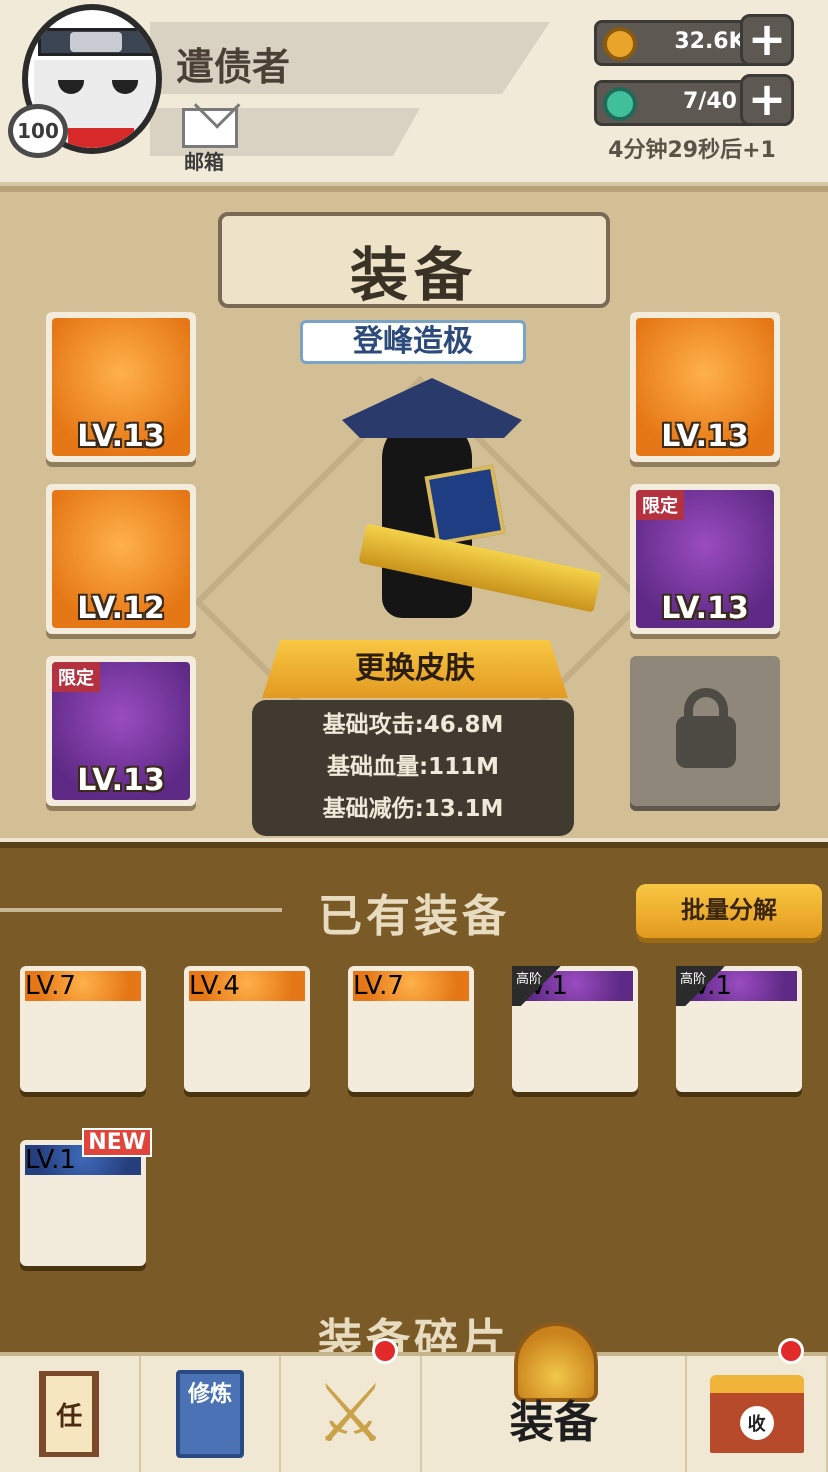 The image size is (828, 1472). Describe the element at coordinates (233, 67) in the screenshot. I see `player-name: 遣债者` at that location.